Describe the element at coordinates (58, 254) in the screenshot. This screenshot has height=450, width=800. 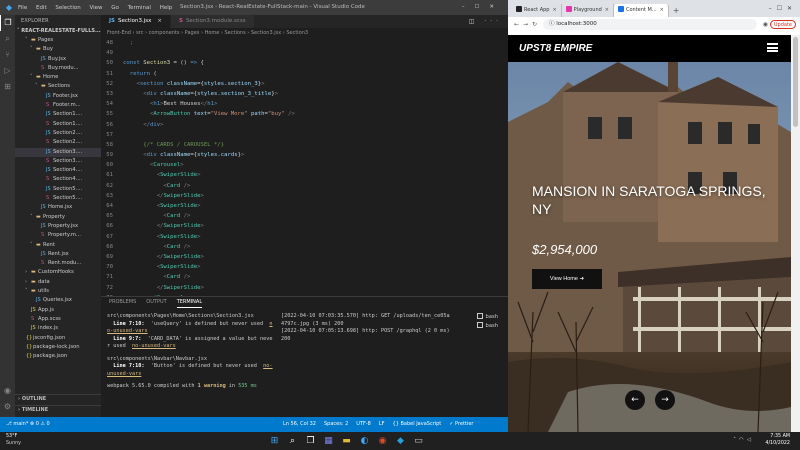
I see `tree-file: JS Rent.jsx` at that location.